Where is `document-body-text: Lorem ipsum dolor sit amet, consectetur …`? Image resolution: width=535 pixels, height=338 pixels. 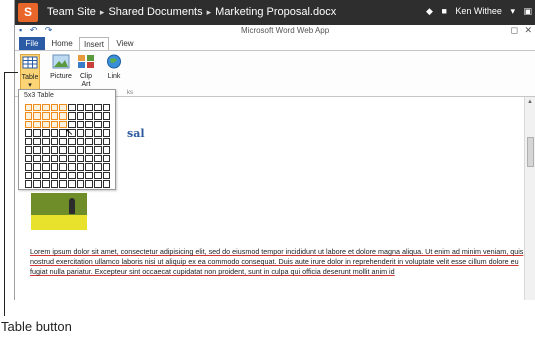
document-body-text: Lorem ipsum dolor sit amet, consectetur … is located at coordinates (277, 262).